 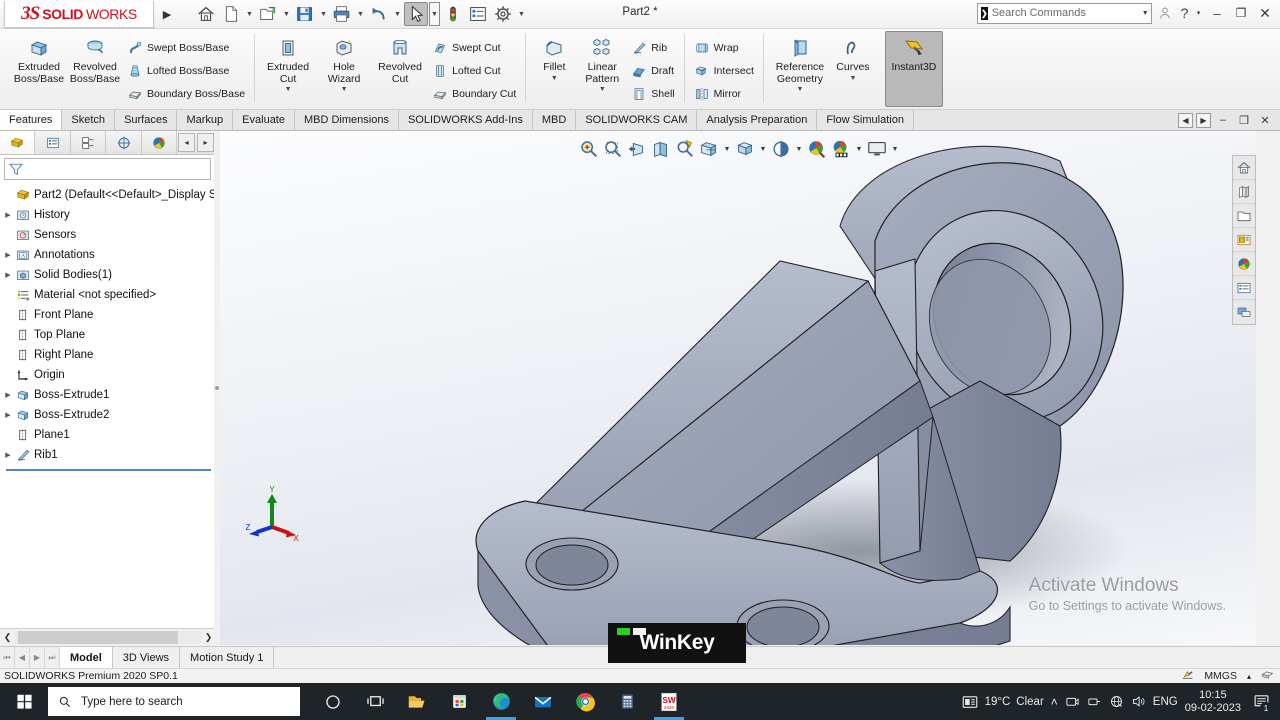 I want to click on print-button, so click(x=342, y=14).